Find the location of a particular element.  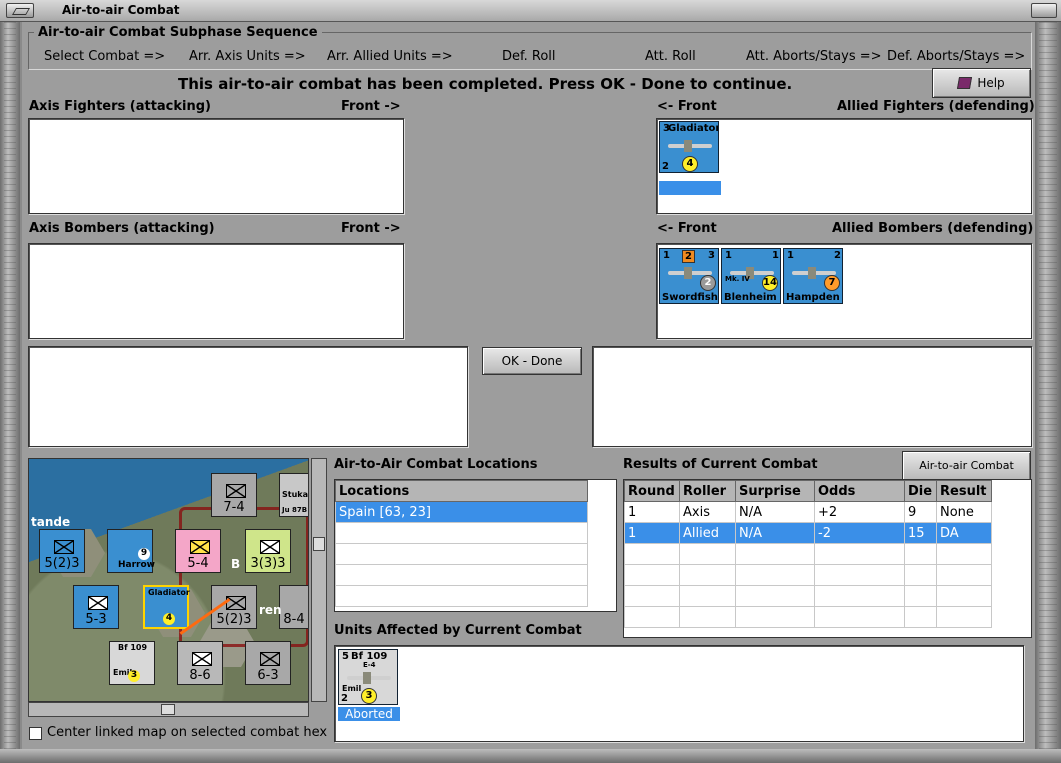

results-header: Die is located at coordinates (920, 491).